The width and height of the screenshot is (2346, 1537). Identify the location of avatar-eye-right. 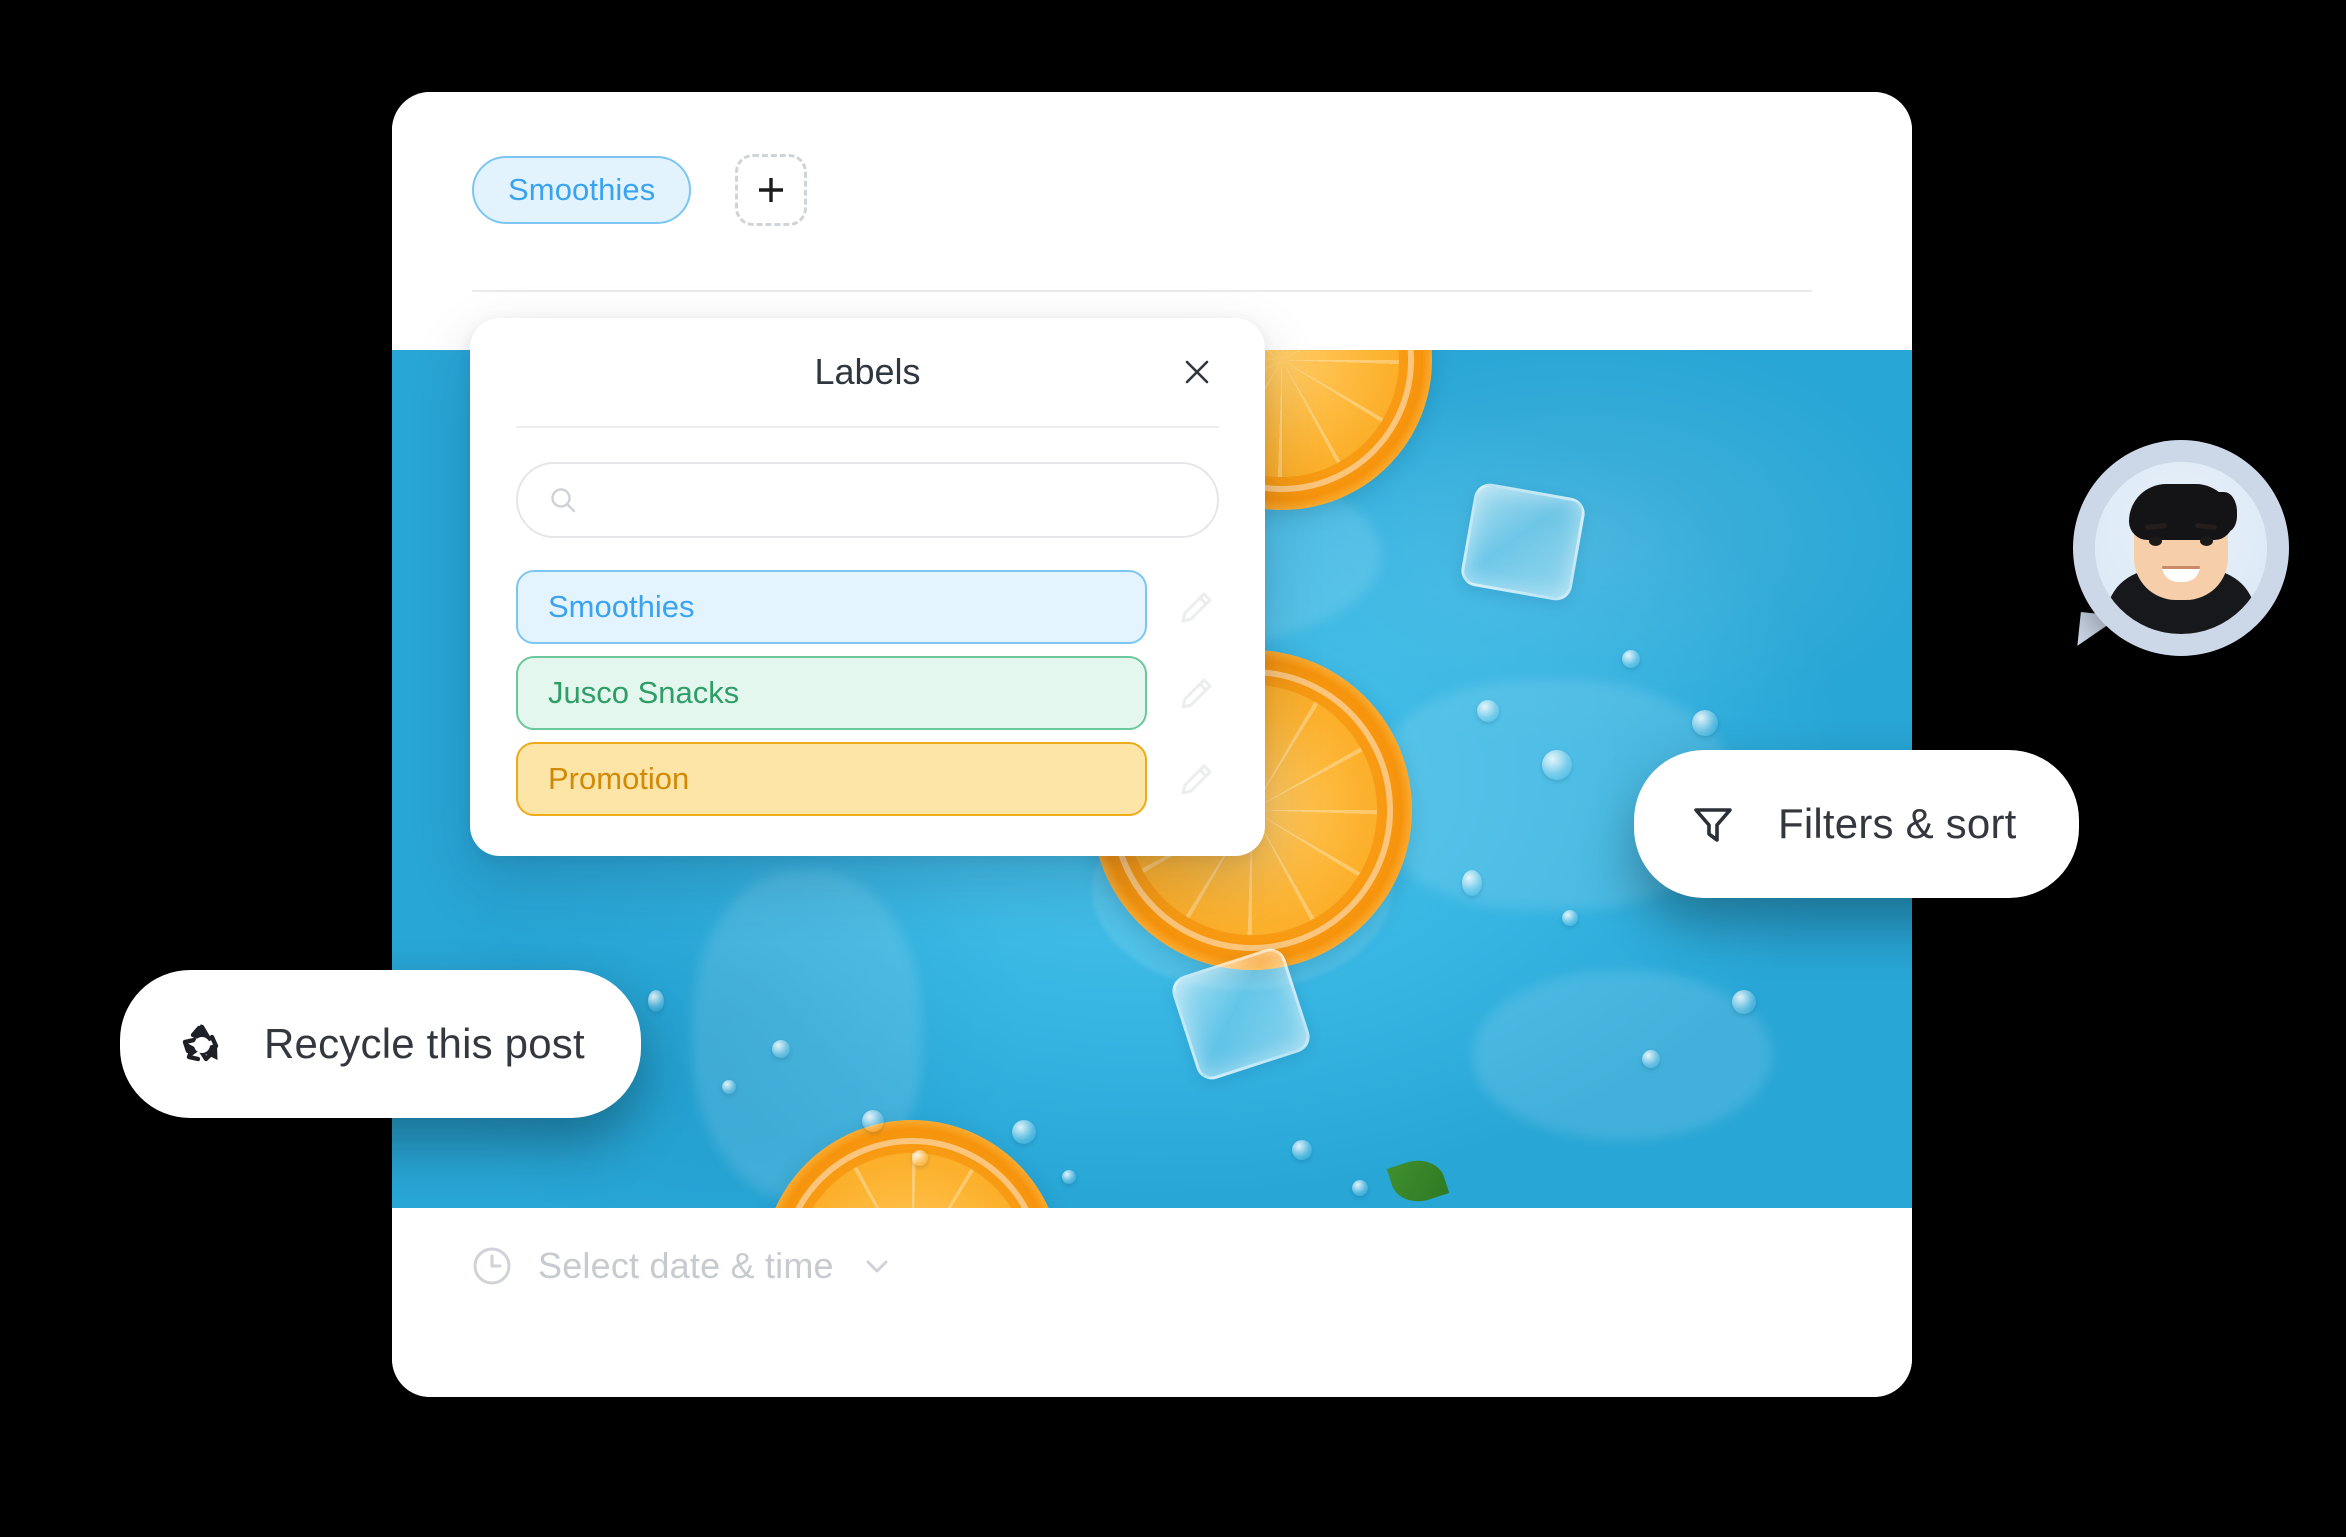
(2206, 541).